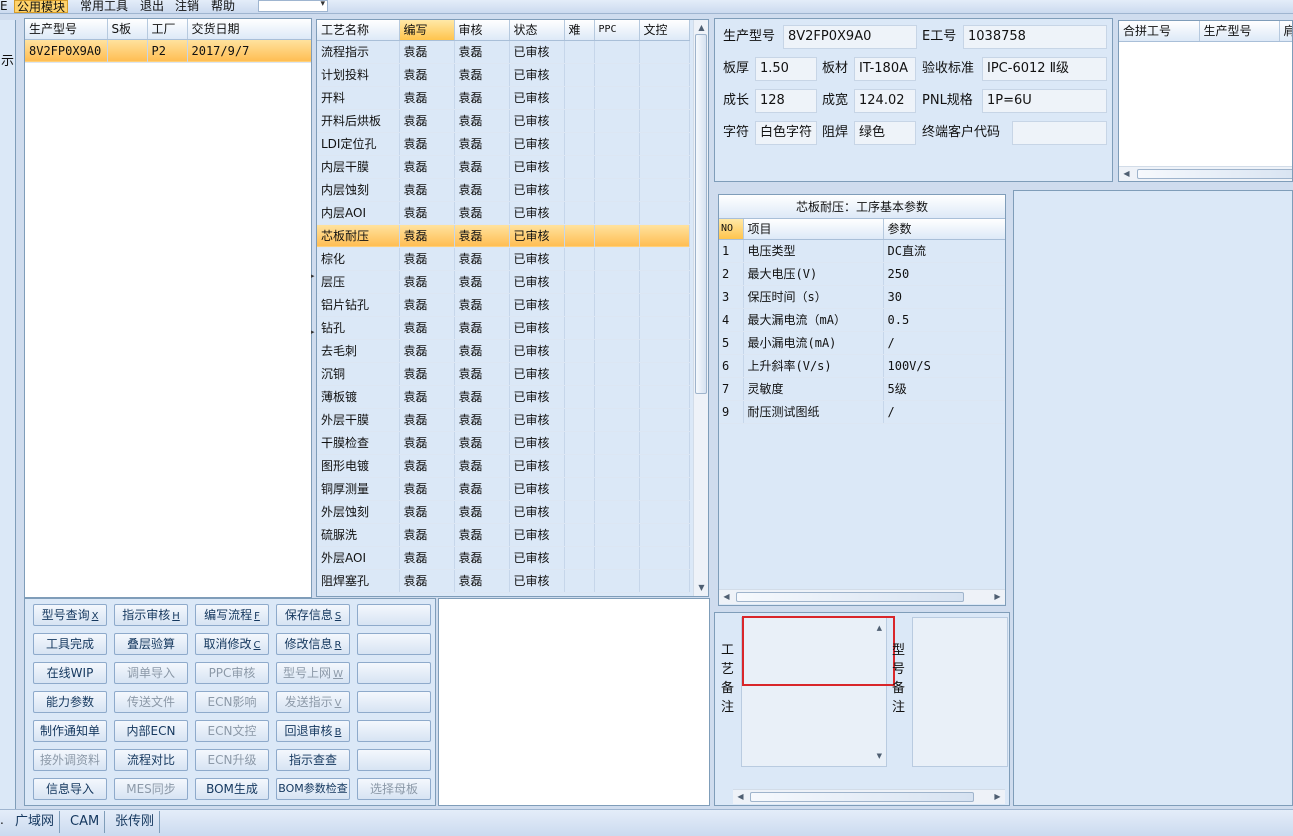 The width and height of the screenshot is (1293, 836). Describe the element at coordinates (152, 6) in the screenshot. I see `menu-exit: 退出` at that location.